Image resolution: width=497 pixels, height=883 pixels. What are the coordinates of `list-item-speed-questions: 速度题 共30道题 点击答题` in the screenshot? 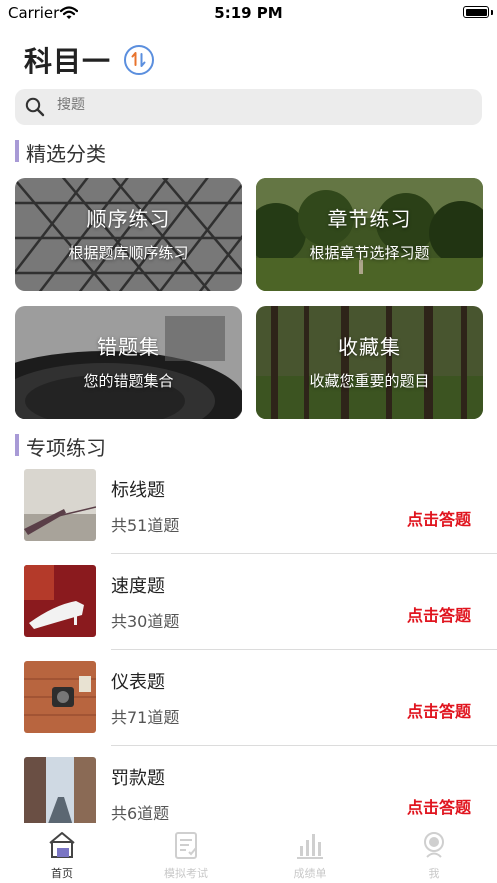 It's located at (248, 602).